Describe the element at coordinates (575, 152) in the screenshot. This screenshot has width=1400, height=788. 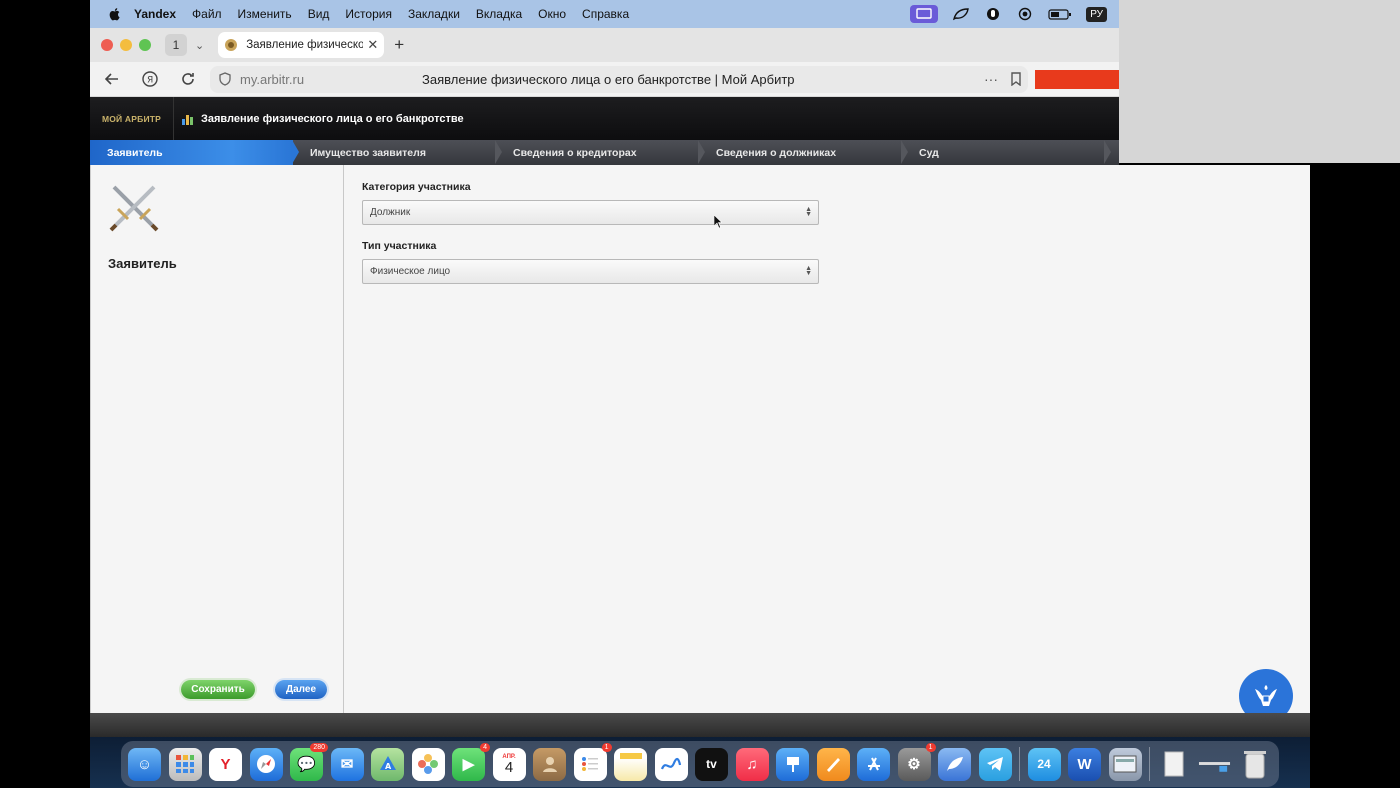
I see `step-label: Сведения о кредиторах` at that location.